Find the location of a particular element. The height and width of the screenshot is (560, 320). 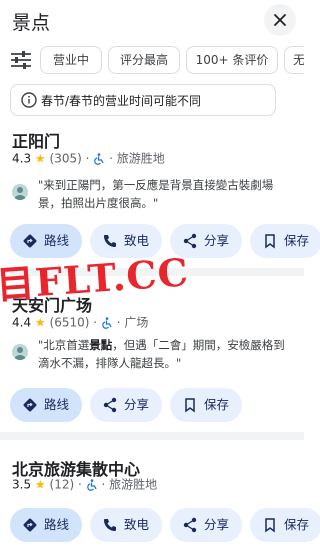

review-text: "北京首選景點，但遇「二會」期間，安檢嚴格到滴水不漏，排隊人龍超長。" is located at coordinates (161, 354).